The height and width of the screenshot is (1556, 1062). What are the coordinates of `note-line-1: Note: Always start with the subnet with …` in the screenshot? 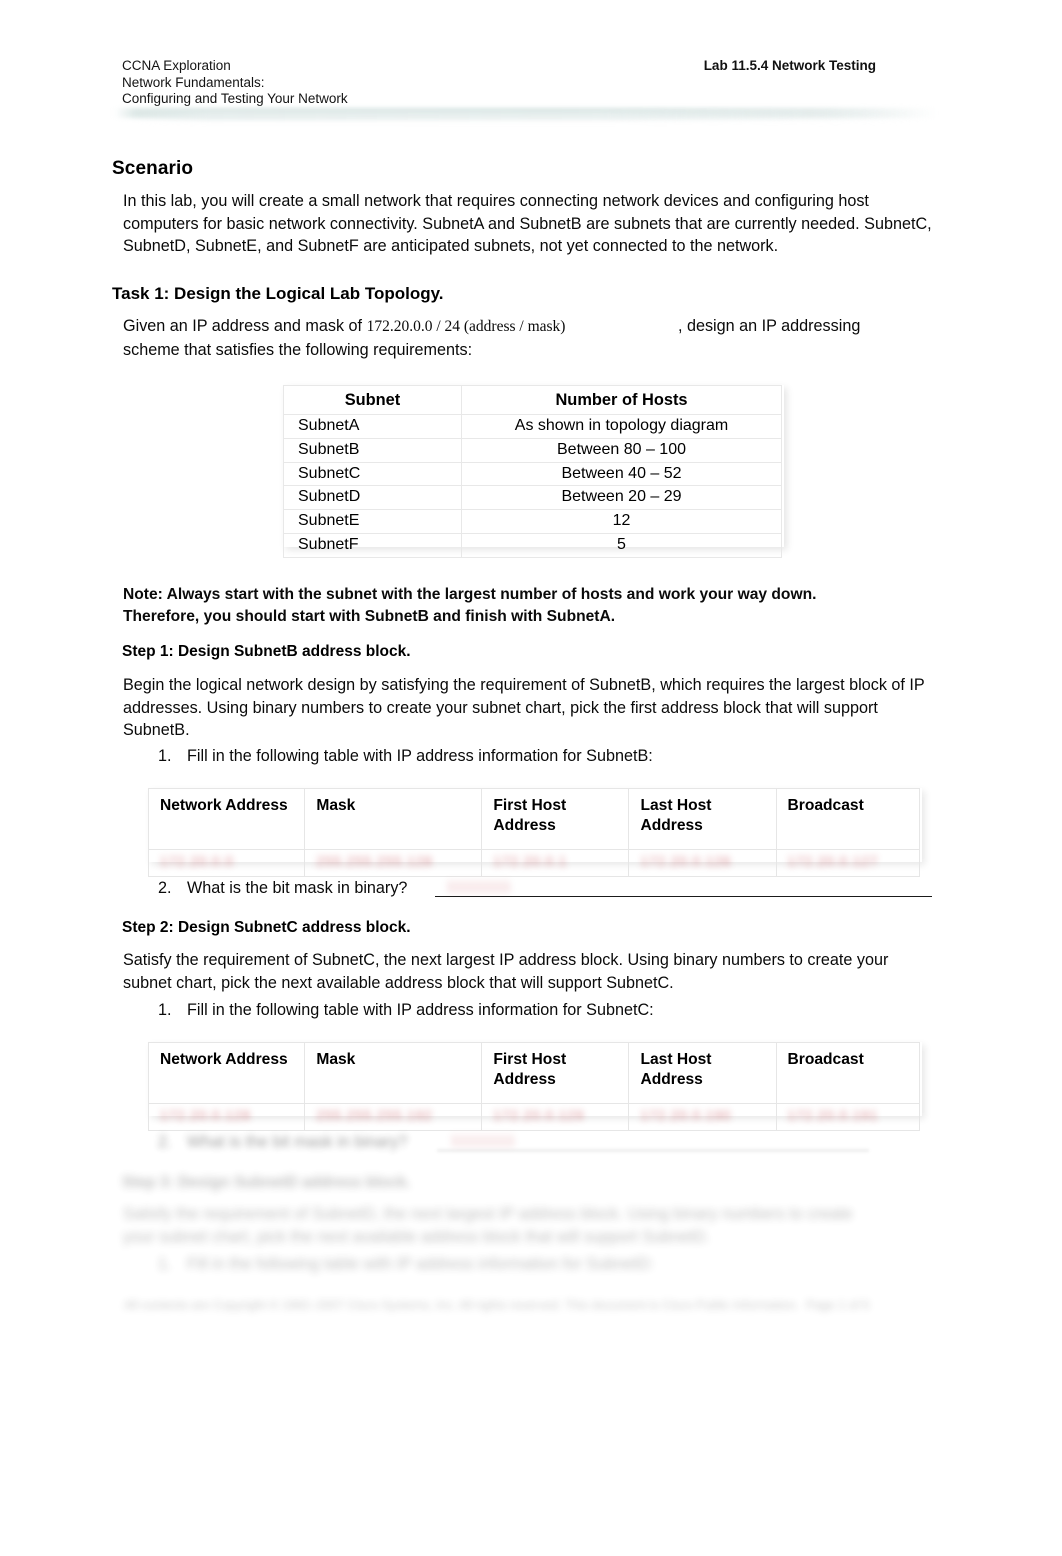 It's located at (470, 594).